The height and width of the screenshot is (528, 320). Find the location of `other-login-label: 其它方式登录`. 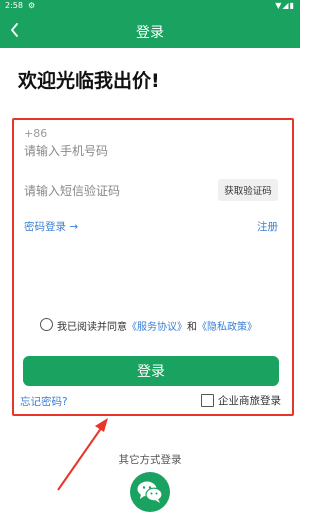

other-login-label: 其它方式登录 is located at coordinates (150, 460).